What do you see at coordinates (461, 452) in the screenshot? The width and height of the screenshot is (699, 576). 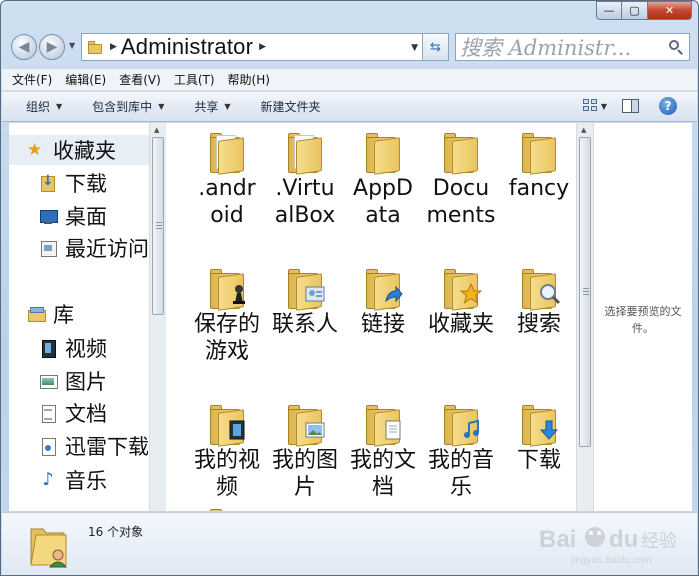 I see `folder-item: 我的音乐` at bounding box center [461, 452].